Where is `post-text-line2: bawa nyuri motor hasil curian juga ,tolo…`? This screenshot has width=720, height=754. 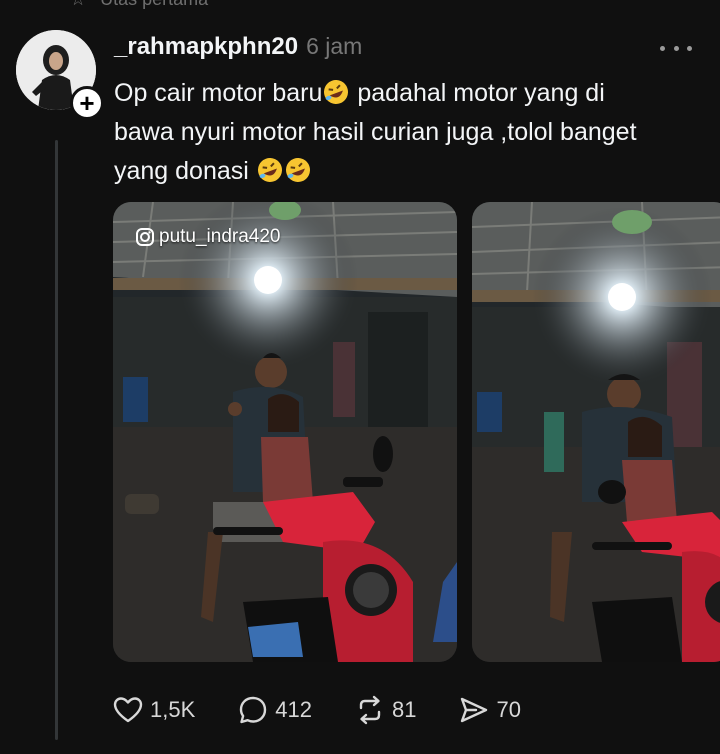
post-text-line2: bawa nyuri motor hasil curian juga ,tolo… is located at coordinates (375, 132).